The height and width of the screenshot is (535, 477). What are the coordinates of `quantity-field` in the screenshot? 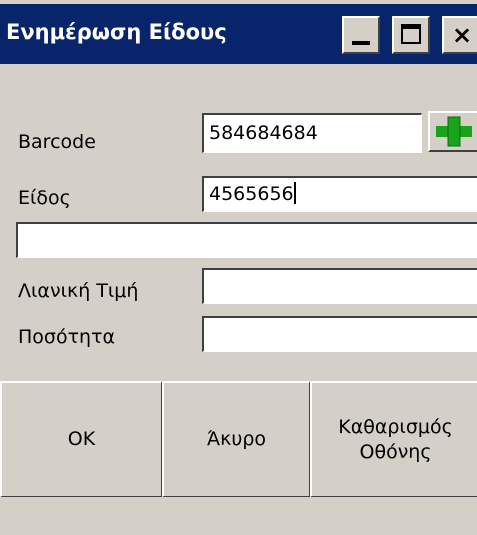 It's located at (339, 334).